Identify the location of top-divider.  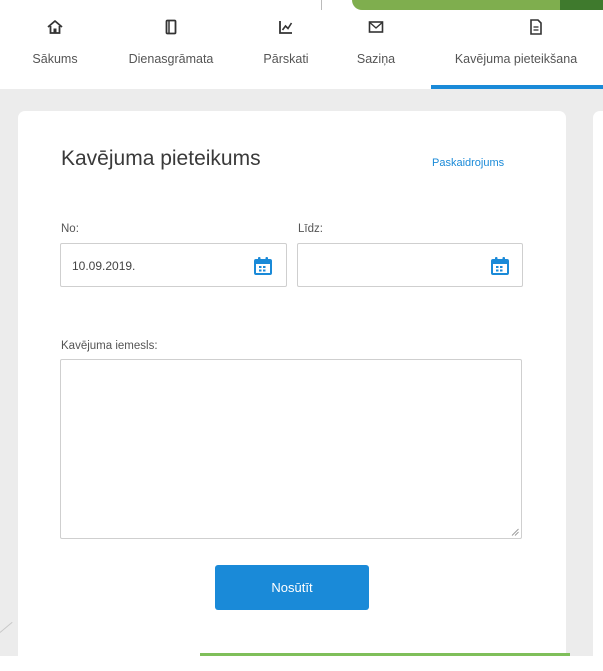
(321, 5).